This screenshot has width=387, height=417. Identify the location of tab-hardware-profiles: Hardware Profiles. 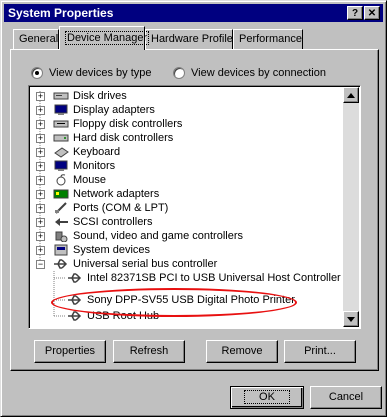
(191, 39).